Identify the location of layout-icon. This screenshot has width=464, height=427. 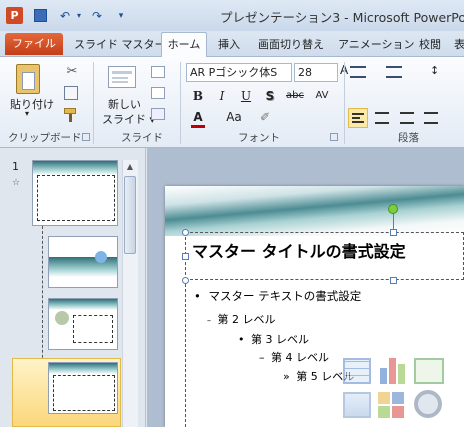
(158, 72).